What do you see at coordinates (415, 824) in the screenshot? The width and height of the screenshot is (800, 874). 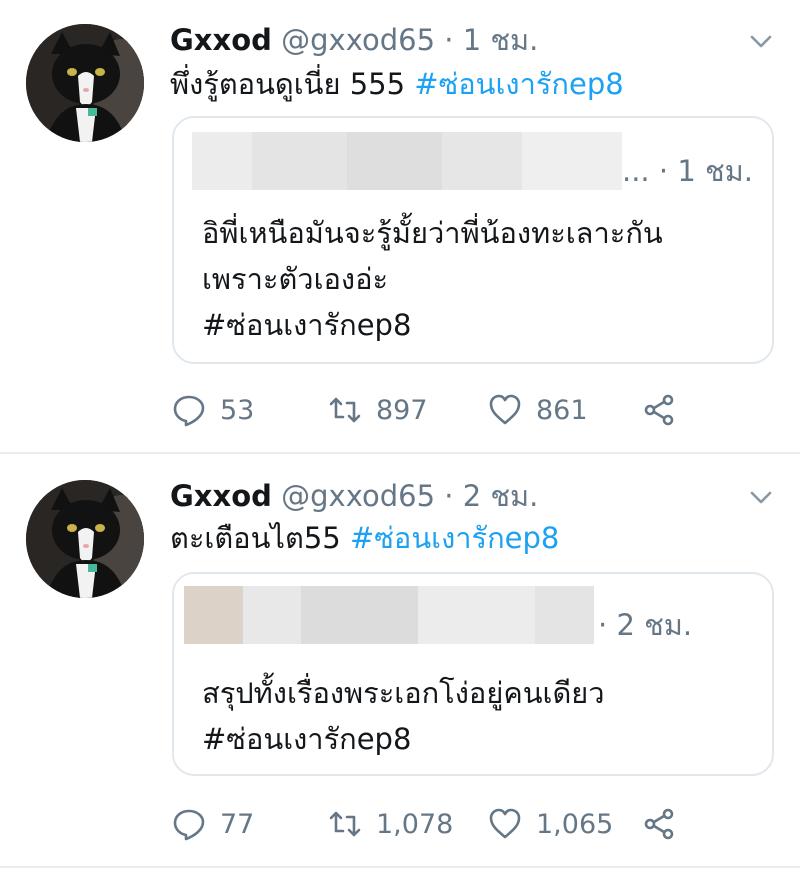 I see `retweet-count: 1,078` at bounding box center [415, 824].